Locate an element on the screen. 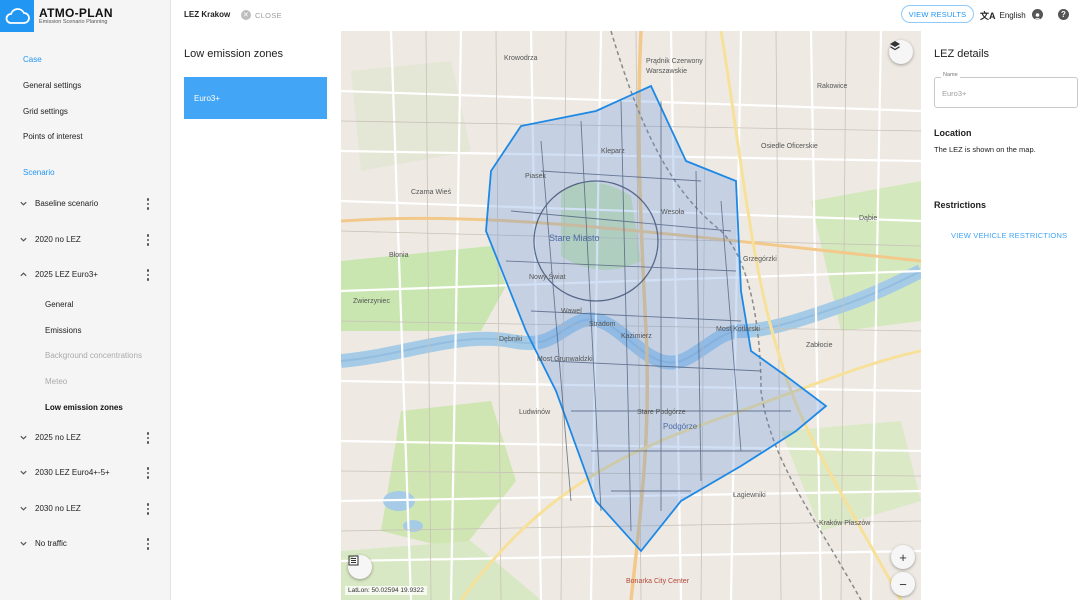 Image resolution: width=1081 pixels, height=600 pixels. scenario-label: 2025 no LEZ is located at coordinates (58, 437).